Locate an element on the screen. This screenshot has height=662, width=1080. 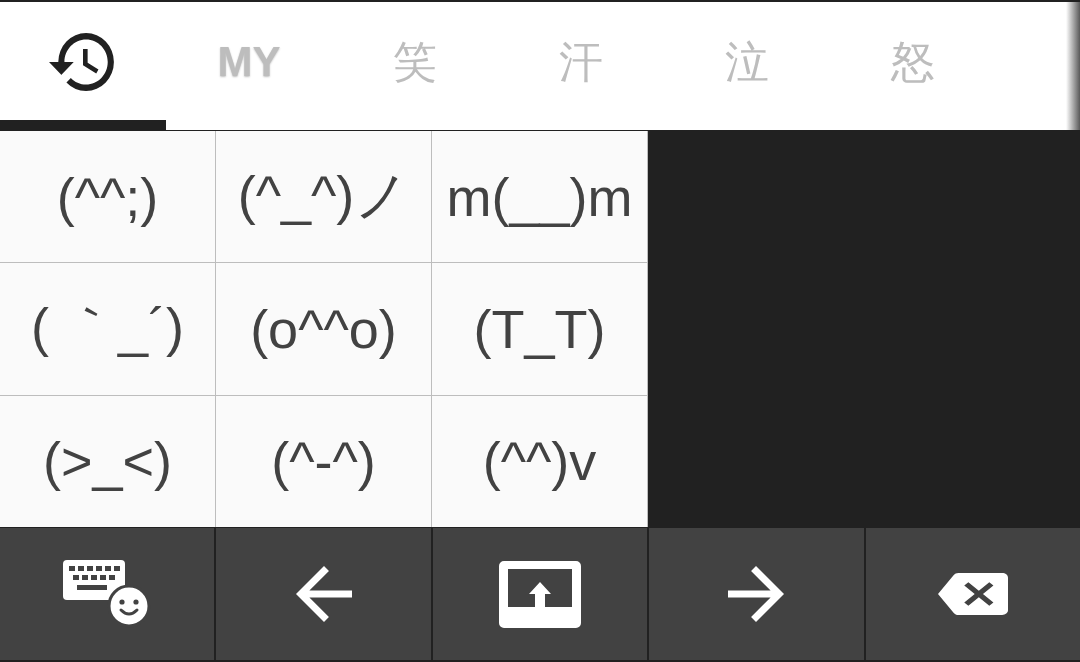
emoticon-key: ( ｀_´) is located at coordinates (107, 329).